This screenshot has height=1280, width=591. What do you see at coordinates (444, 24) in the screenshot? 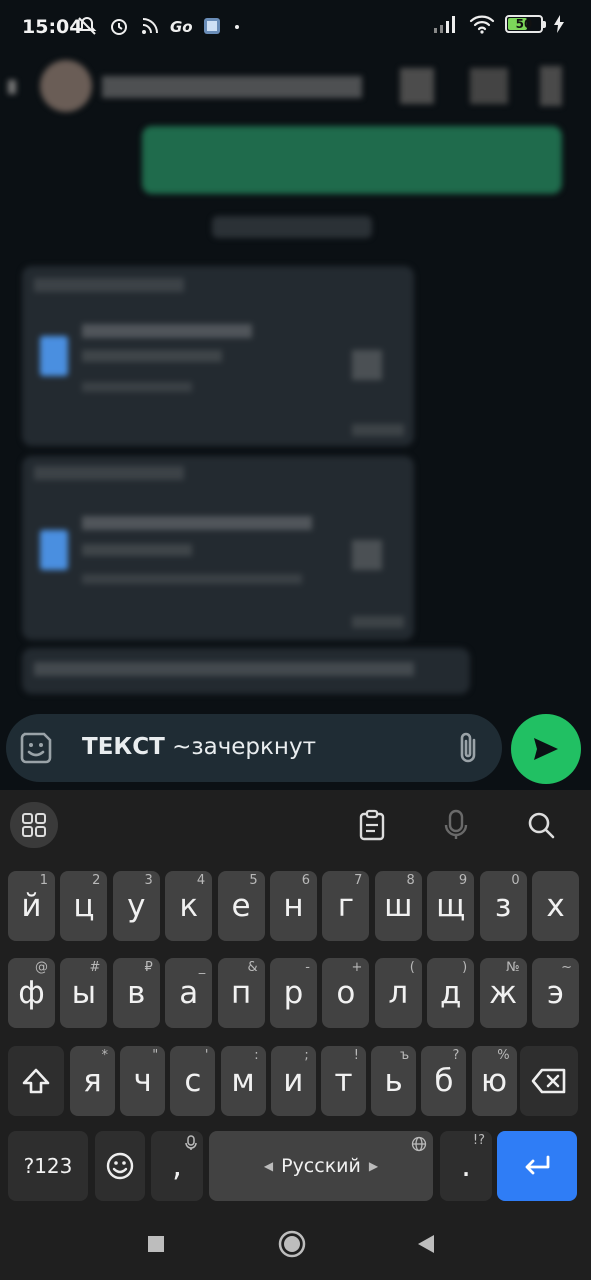
I see `signal-icon` at bounding box center [444, 24].